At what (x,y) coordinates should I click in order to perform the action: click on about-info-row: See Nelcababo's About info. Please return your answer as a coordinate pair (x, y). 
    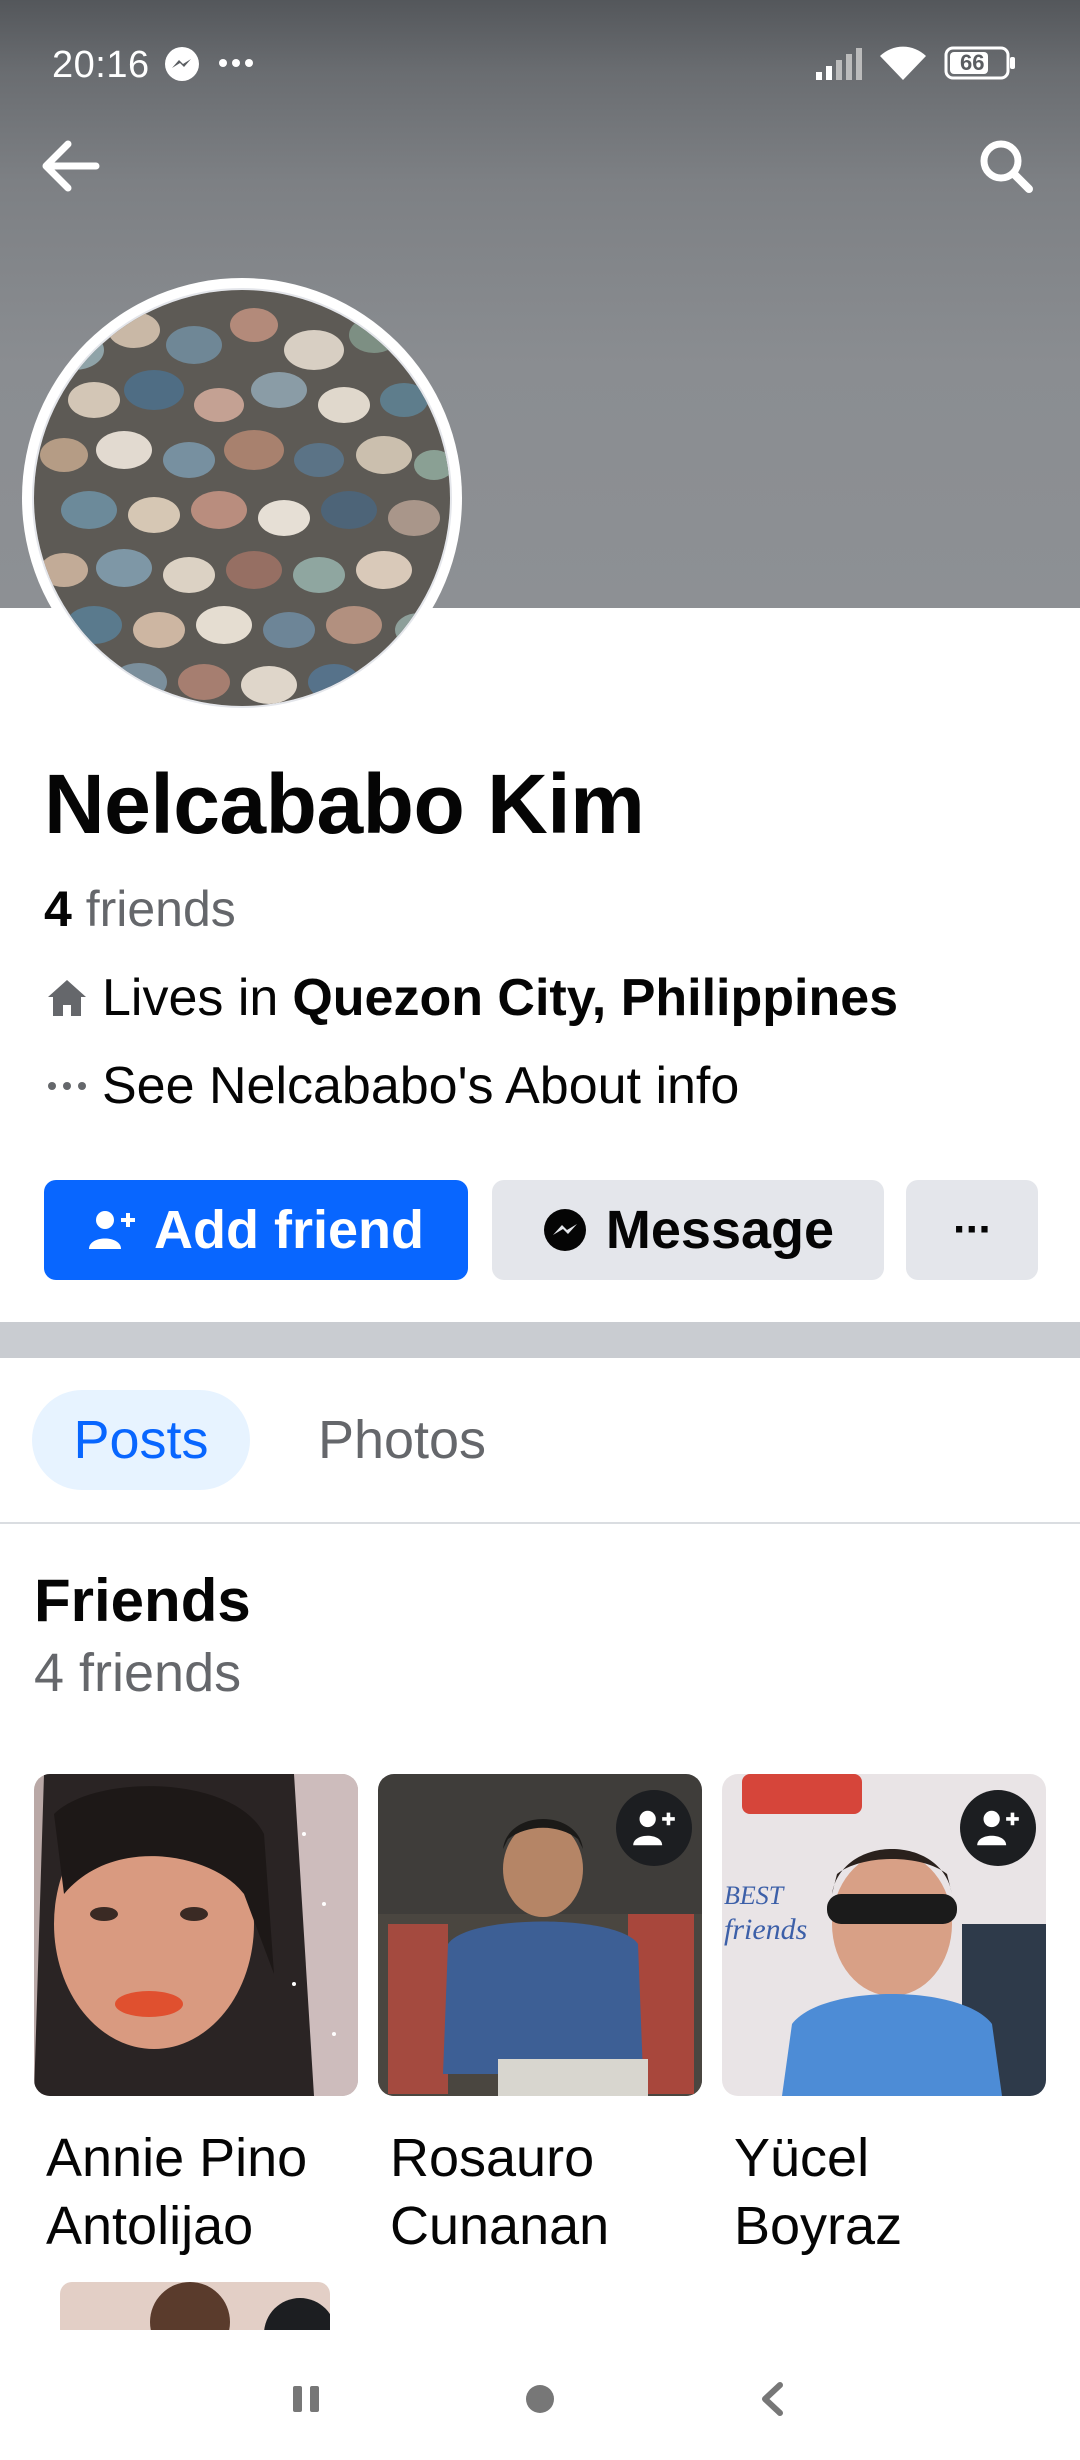
    Looking at the image, I should click on (391, 1086).